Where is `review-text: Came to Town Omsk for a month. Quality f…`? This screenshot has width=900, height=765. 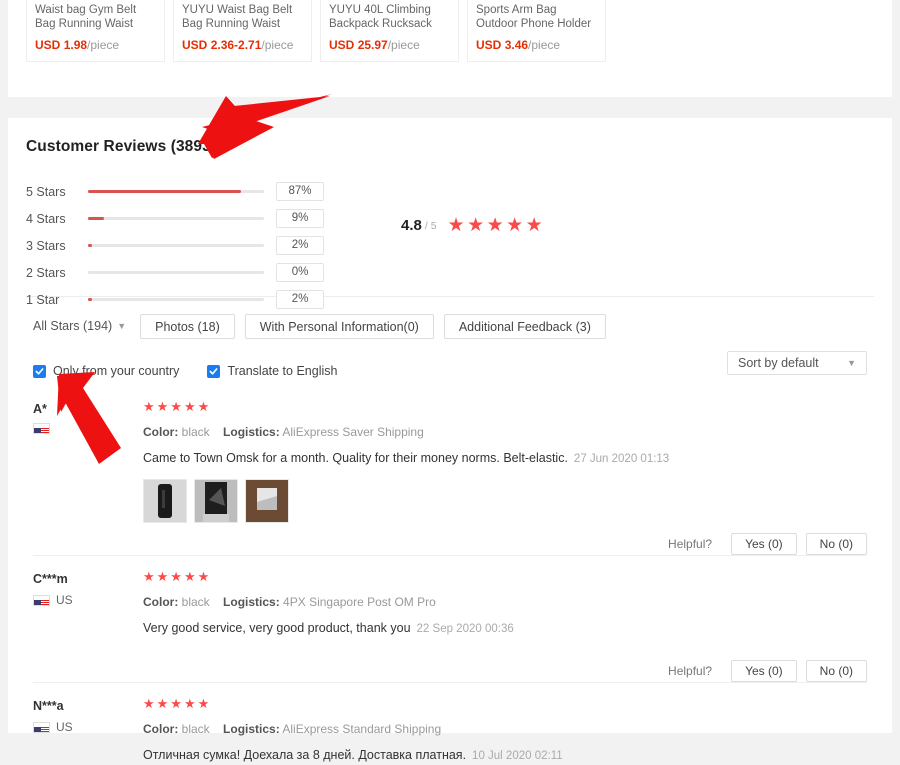
review-text: Came to Town Omsk for a month. Quality f… is located at coordinates (355, 458).